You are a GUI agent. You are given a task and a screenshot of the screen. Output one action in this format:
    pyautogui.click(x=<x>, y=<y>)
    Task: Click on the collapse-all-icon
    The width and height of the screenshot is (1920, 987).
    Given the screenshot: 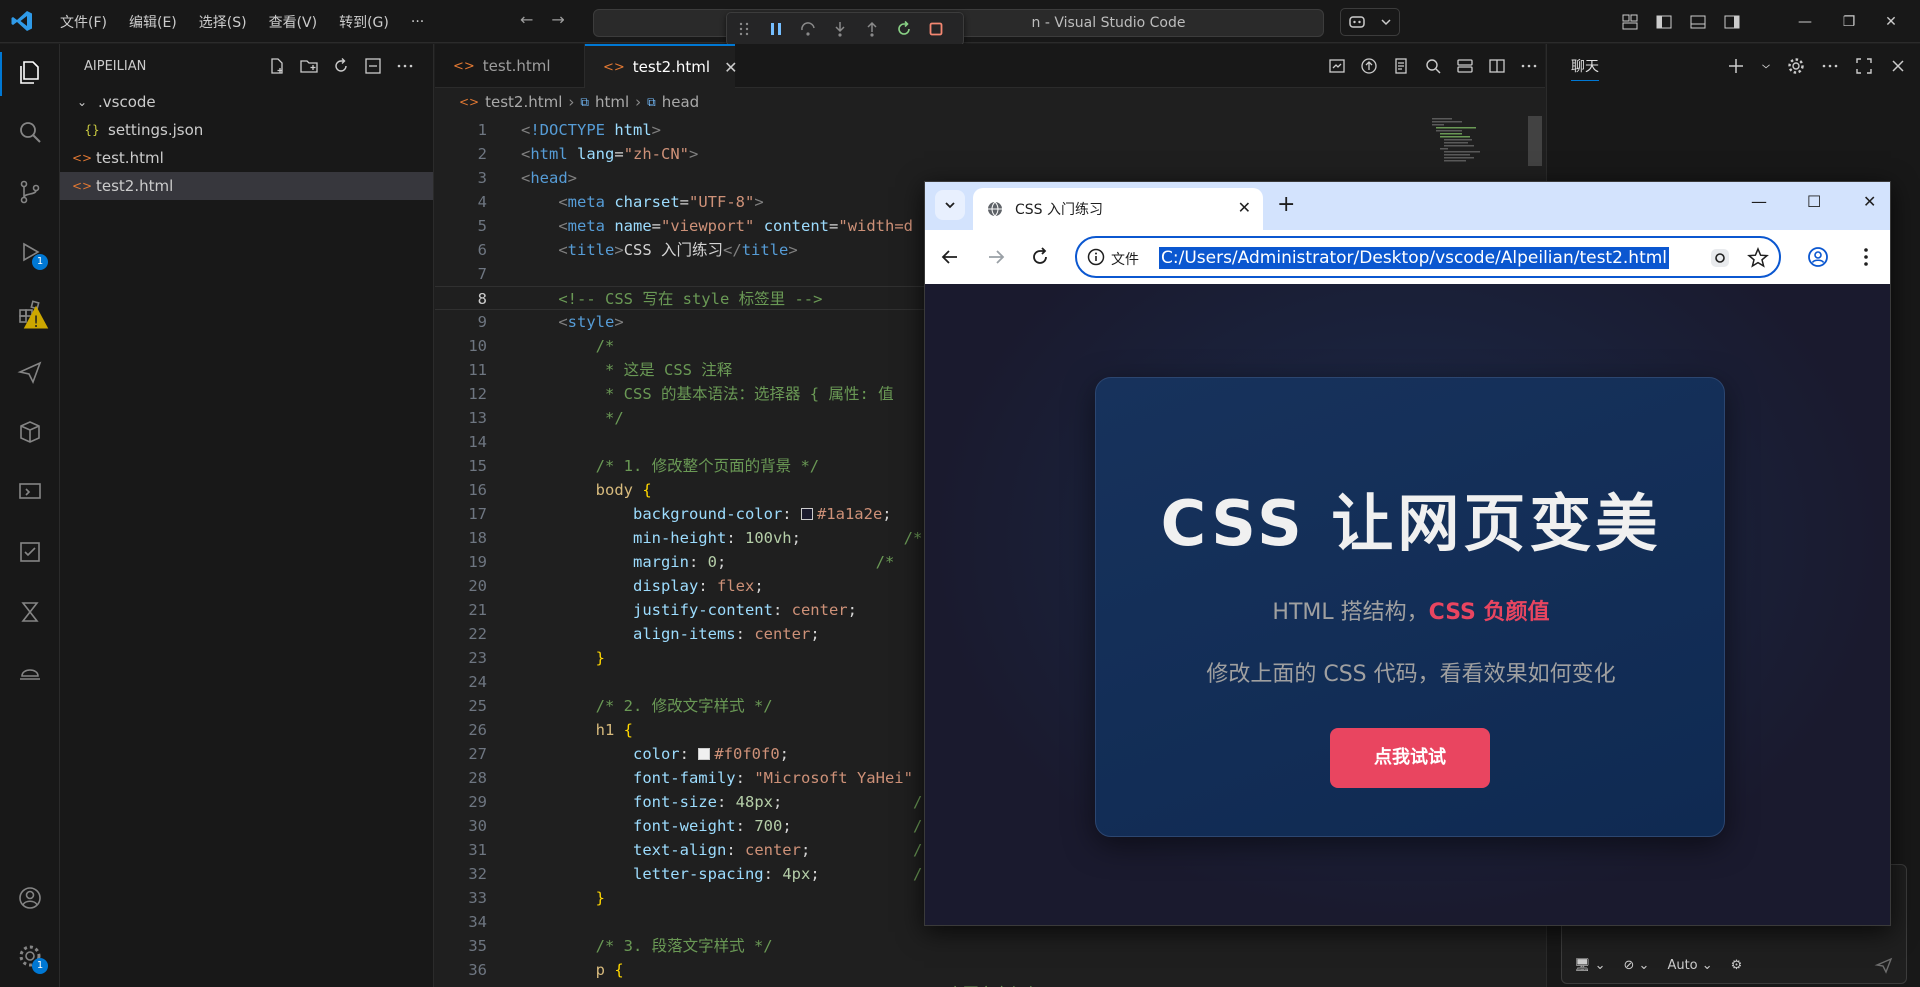 What is the action you would take?
    pyautogui.click(x=373, y=66)
    